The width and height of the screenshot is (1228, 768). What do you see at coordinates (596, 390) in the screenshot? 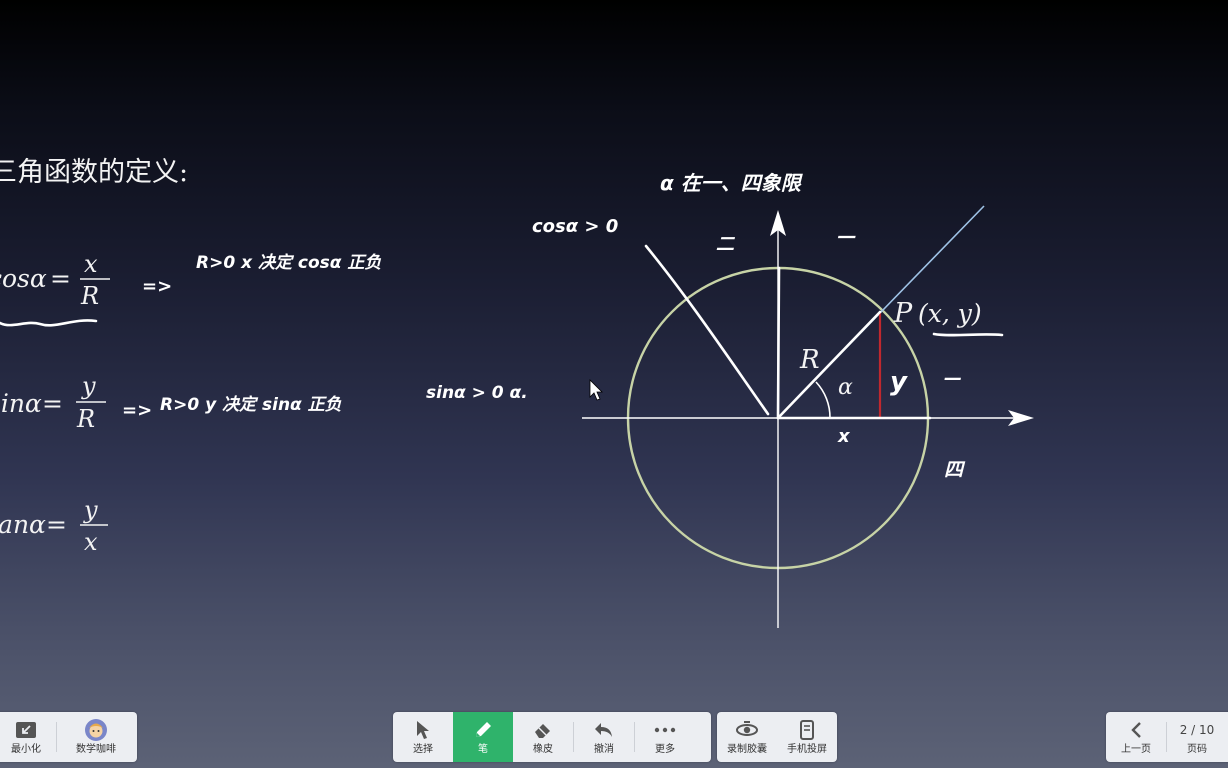
I see `mouse-cursor-icon` at bounding box center [596, 390].